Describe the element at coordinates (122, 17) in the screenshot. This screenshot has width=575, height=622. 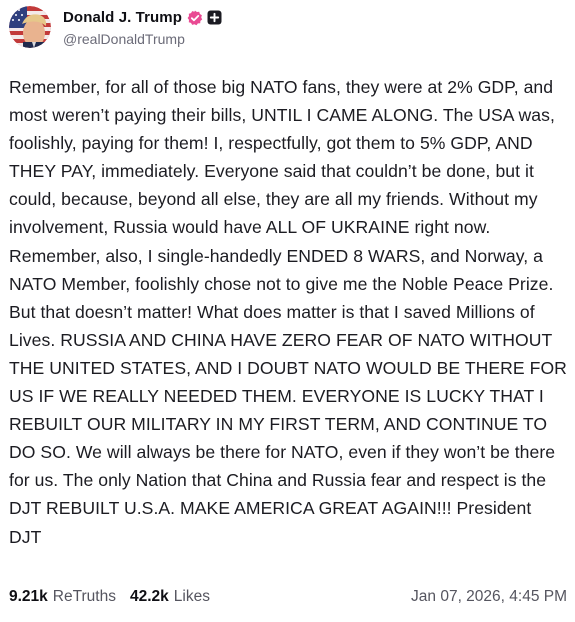
I see `author-display-name: Donald J. Trump` at that location.